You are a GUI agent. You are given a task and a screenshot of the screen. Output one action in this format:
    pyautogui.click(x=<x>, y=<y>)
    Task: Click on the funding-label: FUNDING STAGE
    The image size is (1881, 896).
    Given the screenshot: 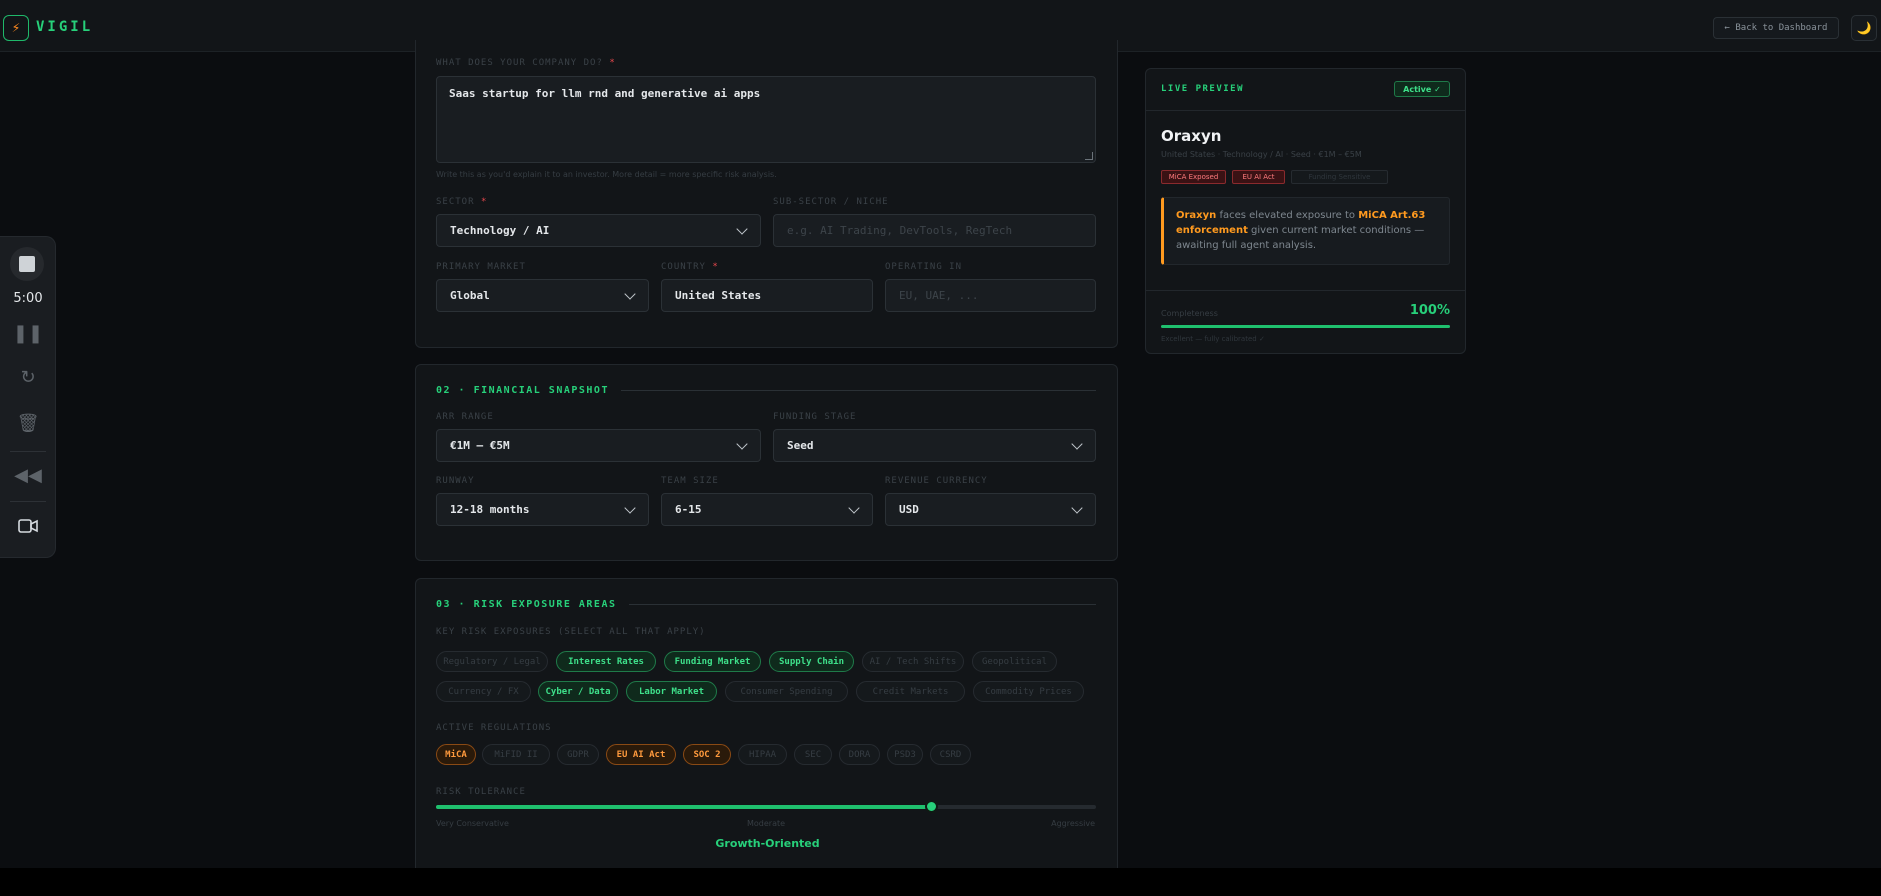 What is the action you would take?
    pyautogui.click(x=815, y=417)
    